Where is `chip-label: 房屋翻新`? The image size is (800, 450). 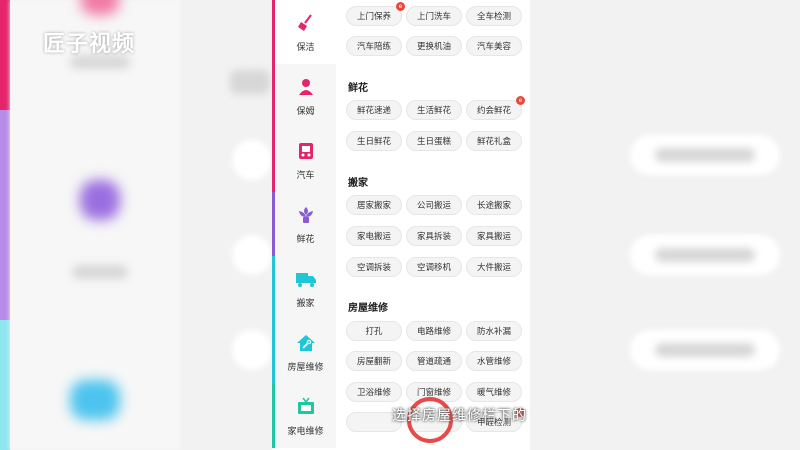 chip-label: 房屋翻新 is located at coordinates (373, 362).